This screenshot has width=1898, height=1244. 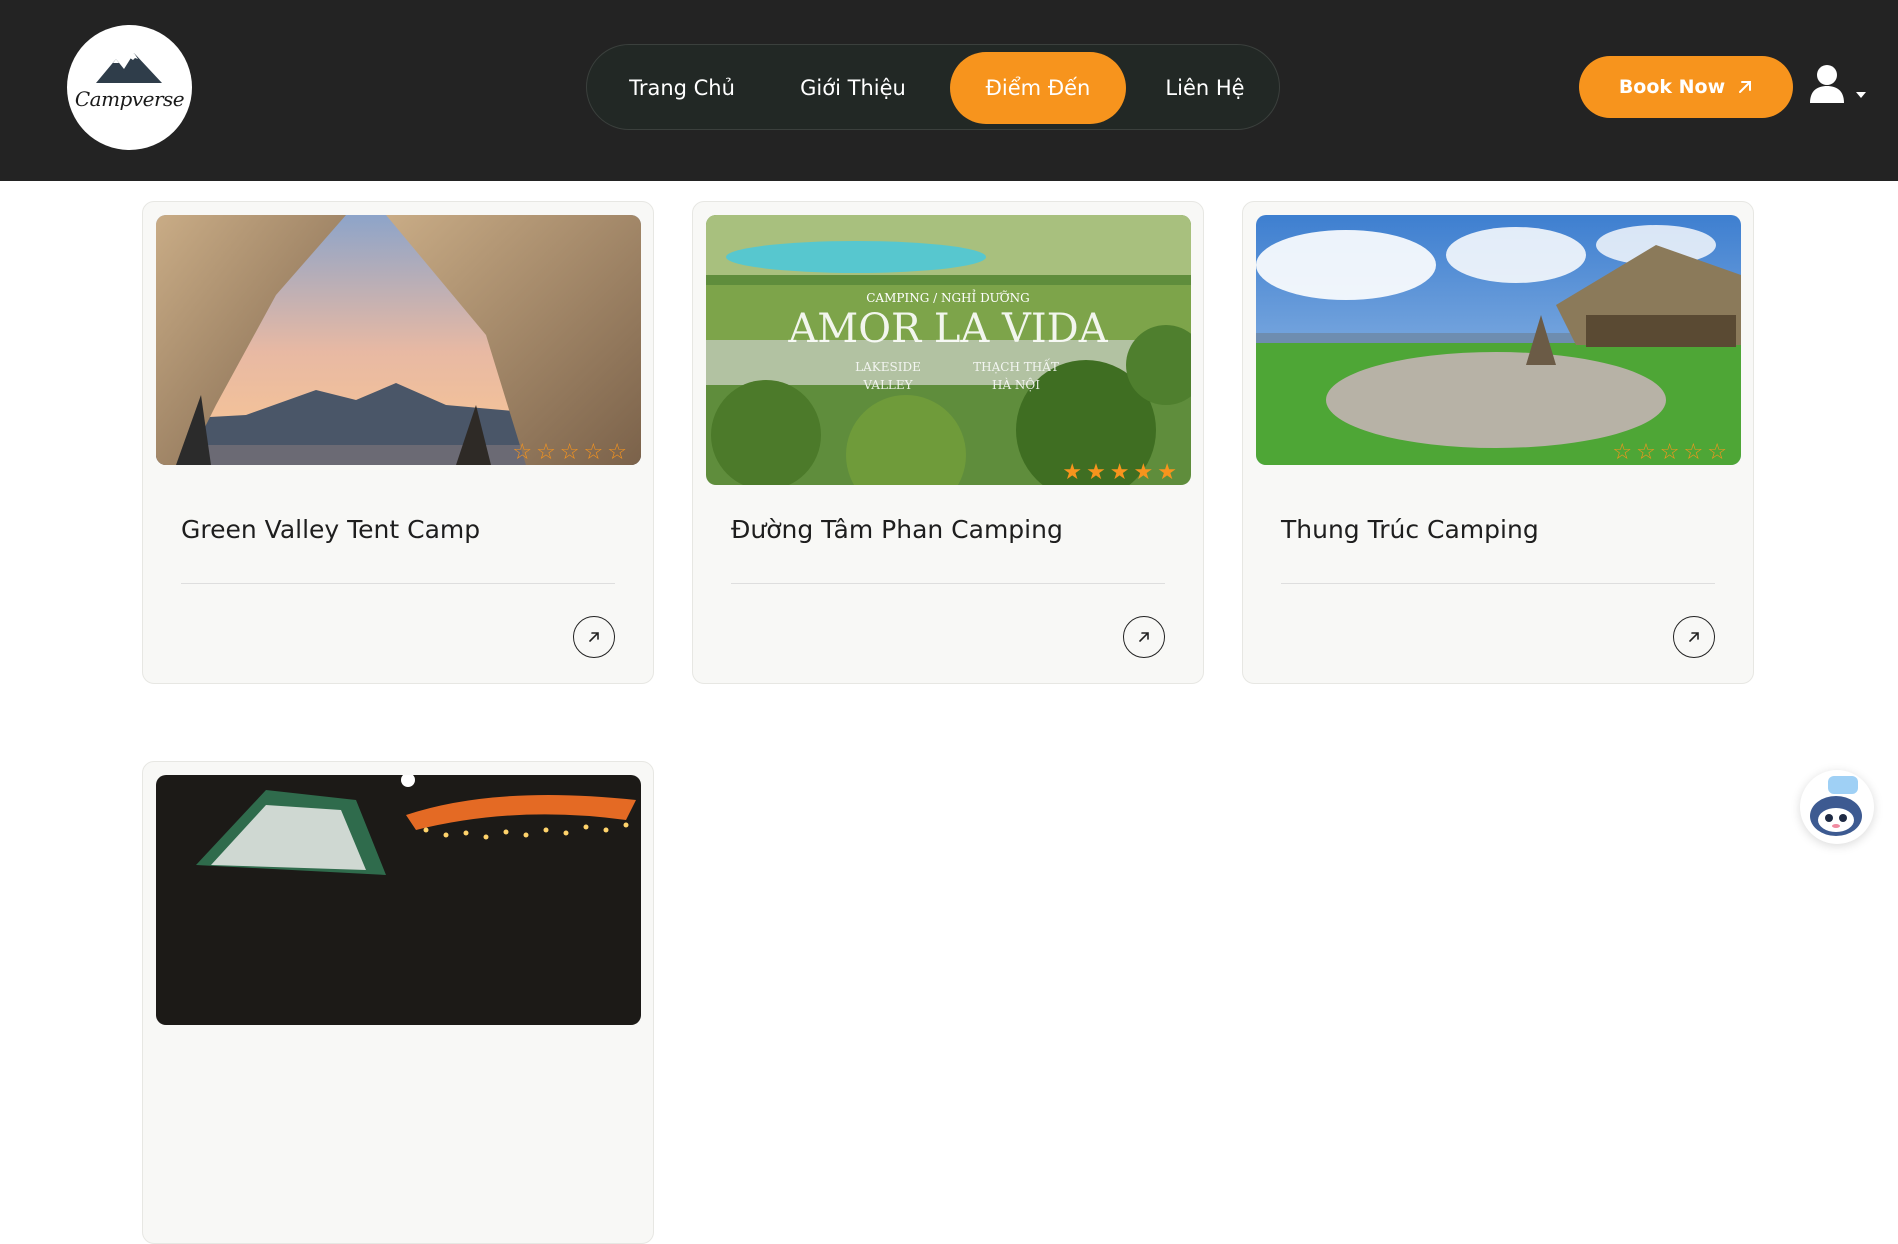 What do you see at coordinates (1838, 84) in the screenshot?
I see `user-icon` at bounding box center [1838, 84].